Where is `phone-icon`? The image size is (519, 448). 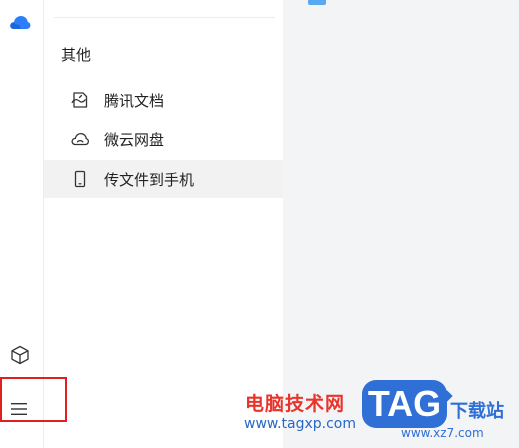
phone-icon is located at coordinates (80, 179).